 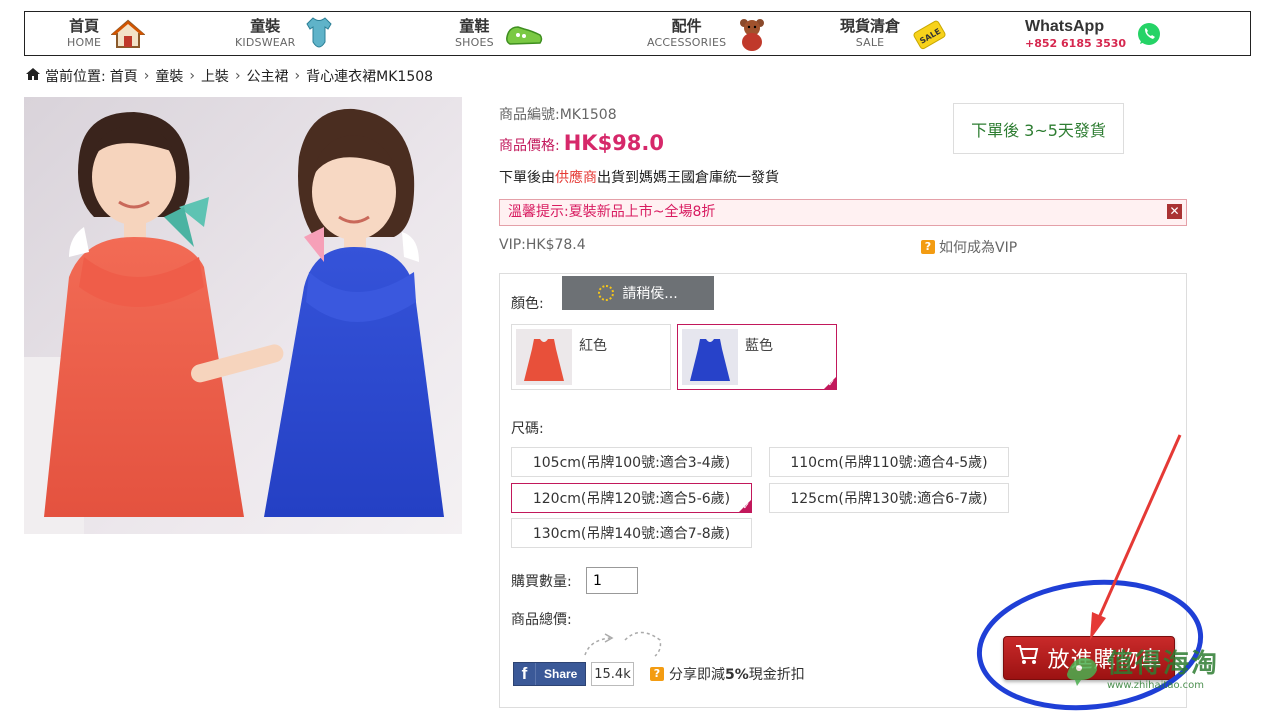 I want to click on vip-price: VIP:HK$78.4, so click(x=542, y=245).